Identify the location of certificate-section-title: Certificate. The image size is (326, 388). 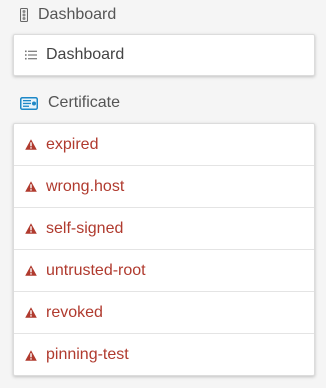
(84, 102).